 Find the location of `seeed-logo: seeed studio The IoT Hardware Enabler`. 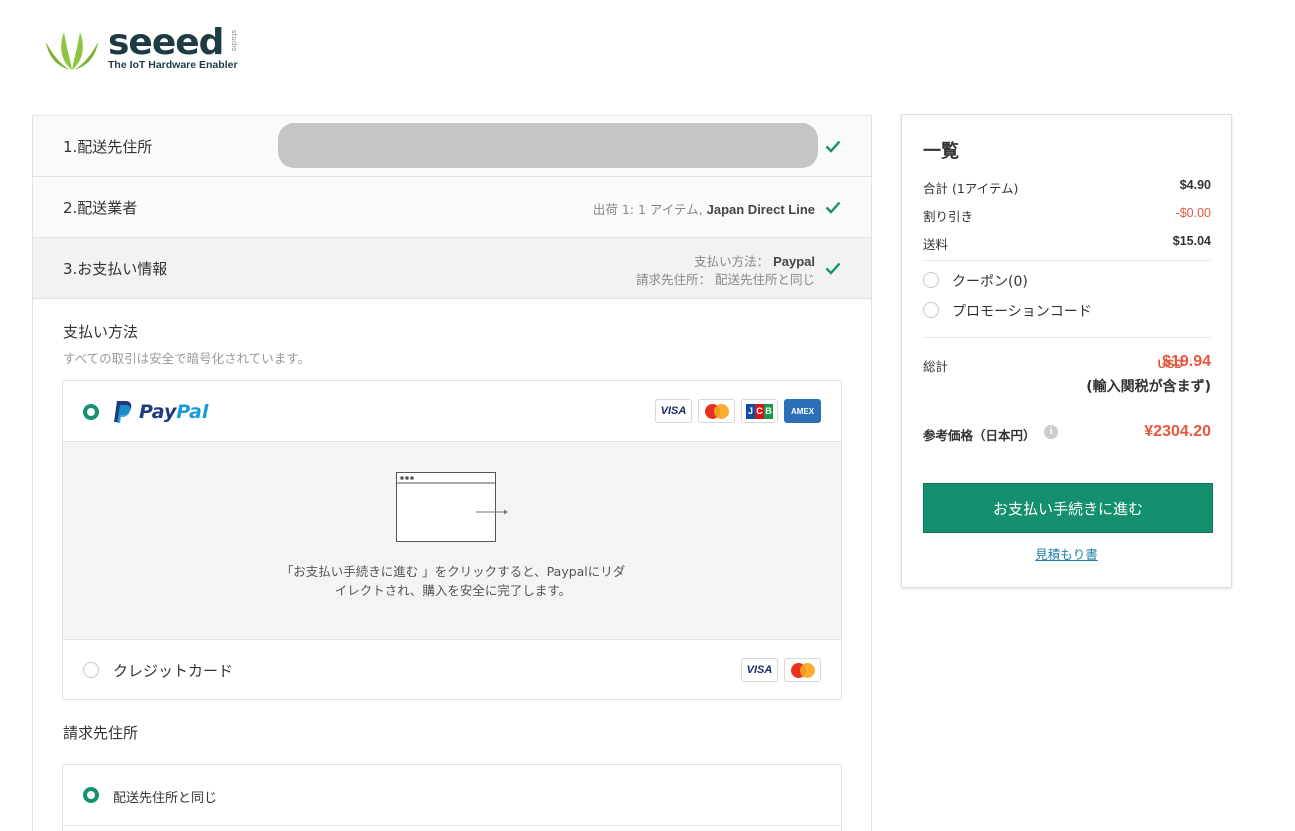

seeed-logo: seeed studio The IoT Hardware Enabler is located at coordinates (144, 48).